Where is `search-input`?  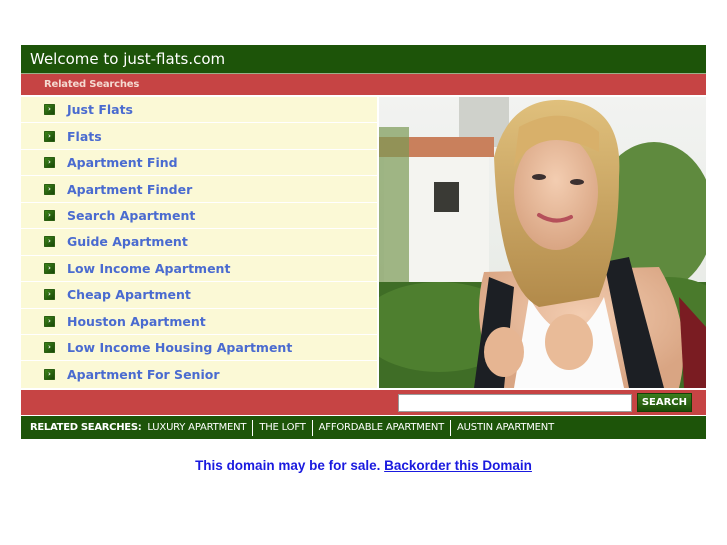
search-input is located at coordinates (514, 402).